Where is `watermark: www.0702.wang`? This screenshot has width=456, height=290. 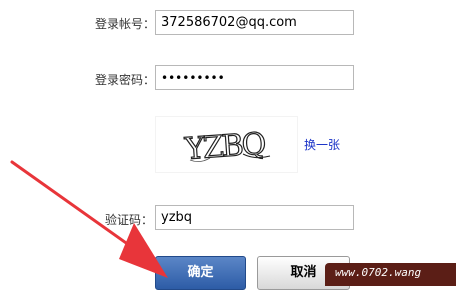
watermark: www.0702.wang is located at coordinates (390, 274).